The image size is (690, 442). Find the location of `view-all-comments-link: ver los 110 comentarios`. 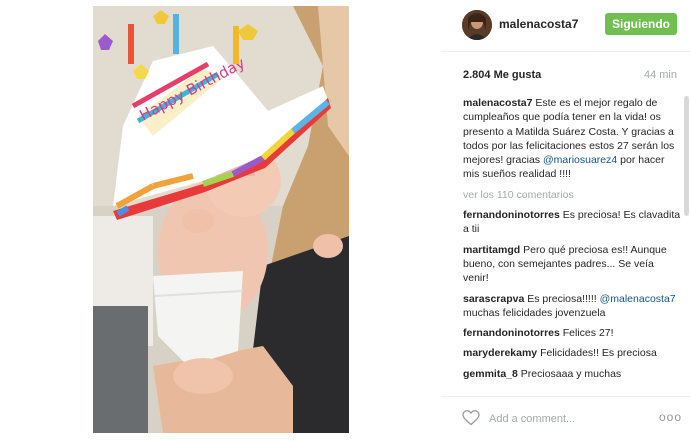

view-all-comments-link: ver los 110 comentarios is located at coordinates (572, 195).